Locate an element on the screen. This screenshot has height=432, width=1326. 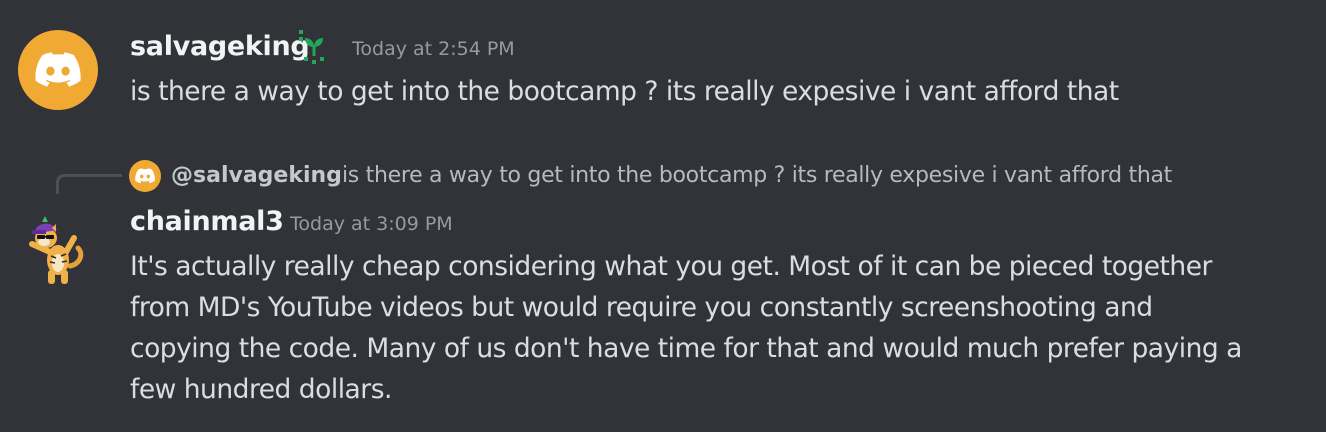
message-line: few hundred dollars. is located at coordinates (261, 389).